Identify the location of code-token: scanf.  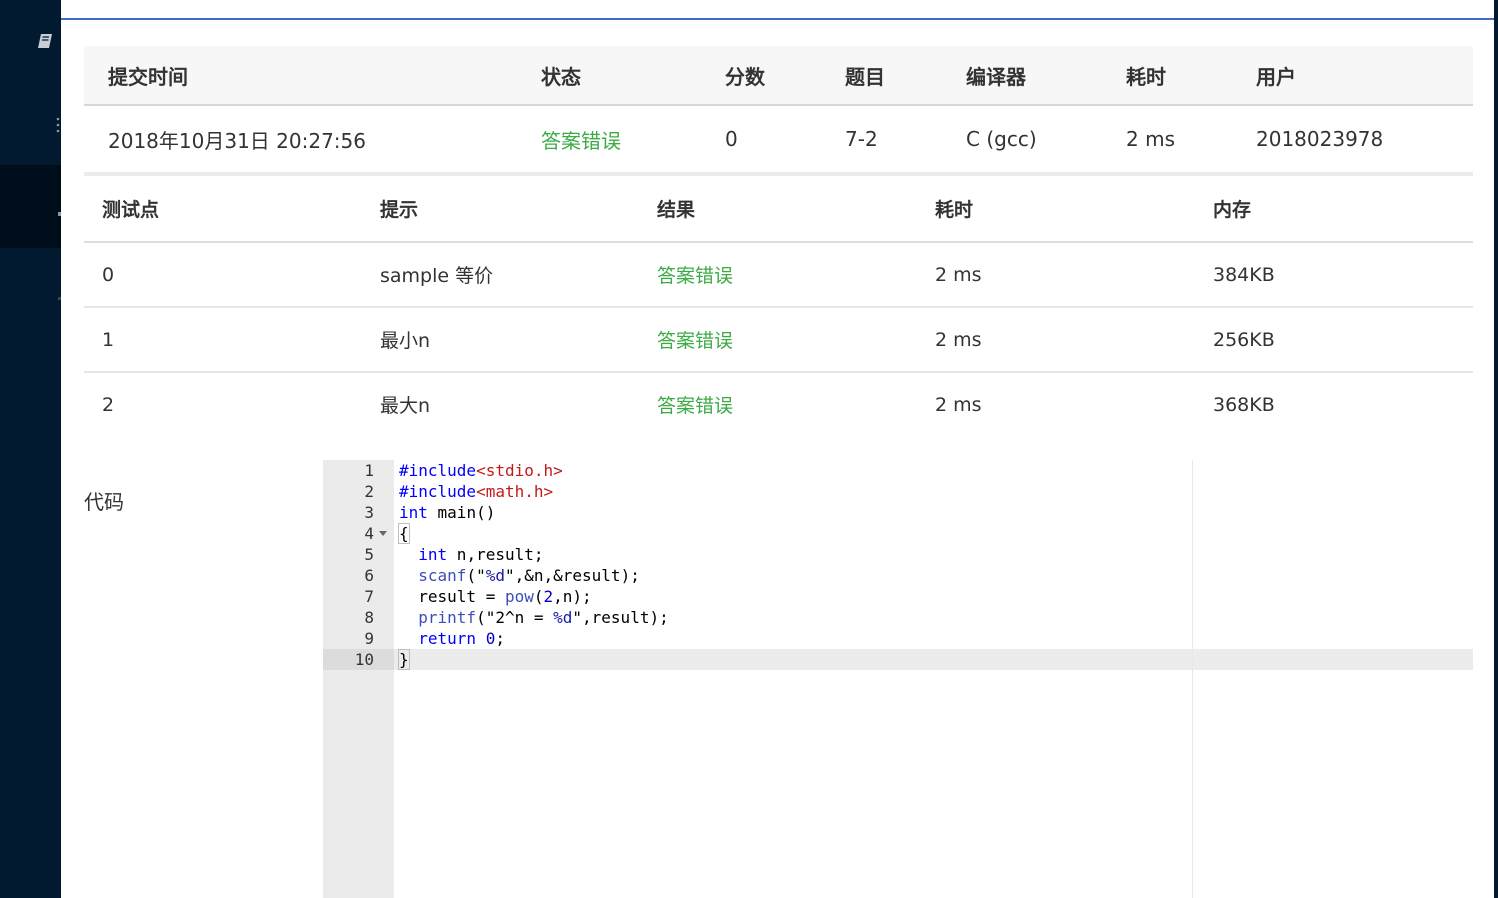
(442, 575).